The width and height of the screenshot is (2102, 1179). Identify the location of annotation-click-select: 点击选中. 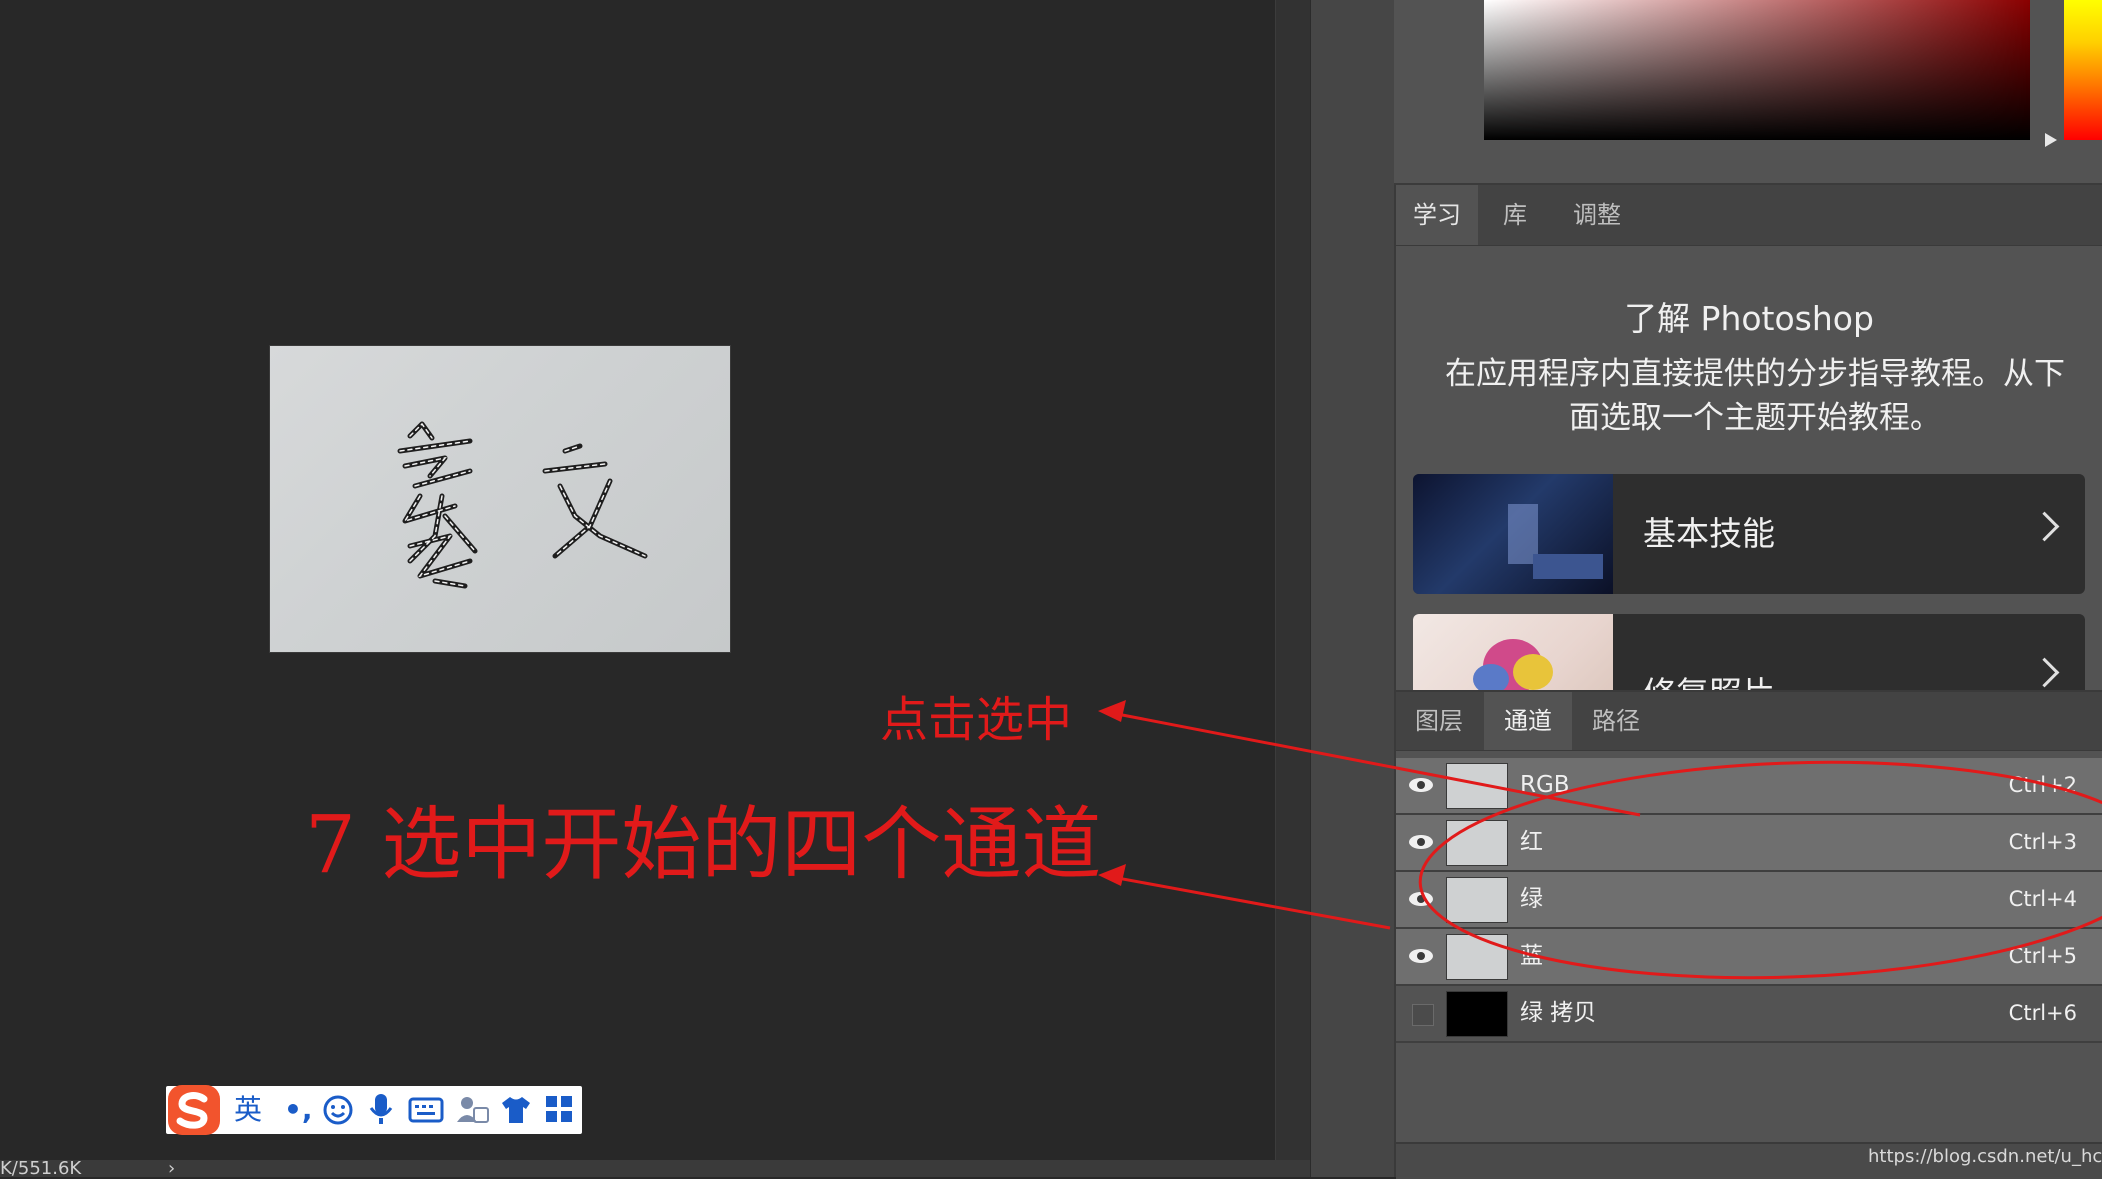
(976, 720).